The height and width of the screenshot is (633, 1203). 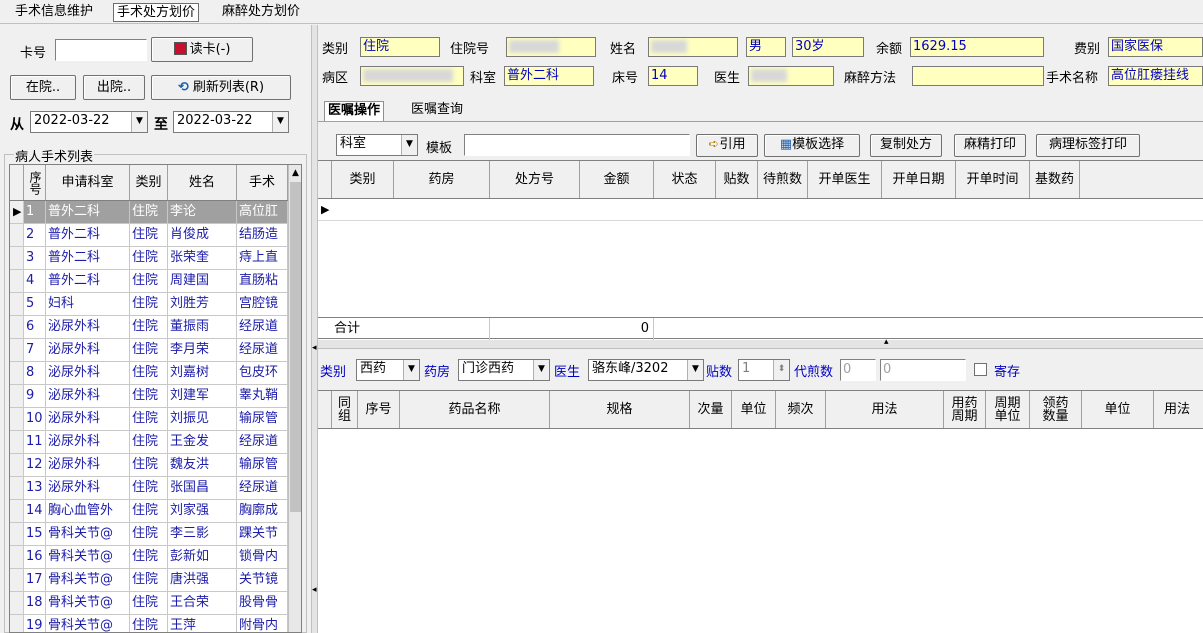 What do you see at coordinates (149, 327) in the screenshot?
I see `table-row: 6 泌尿外科 住院 董振雨 经尿道` at bounding box center [149, 327].